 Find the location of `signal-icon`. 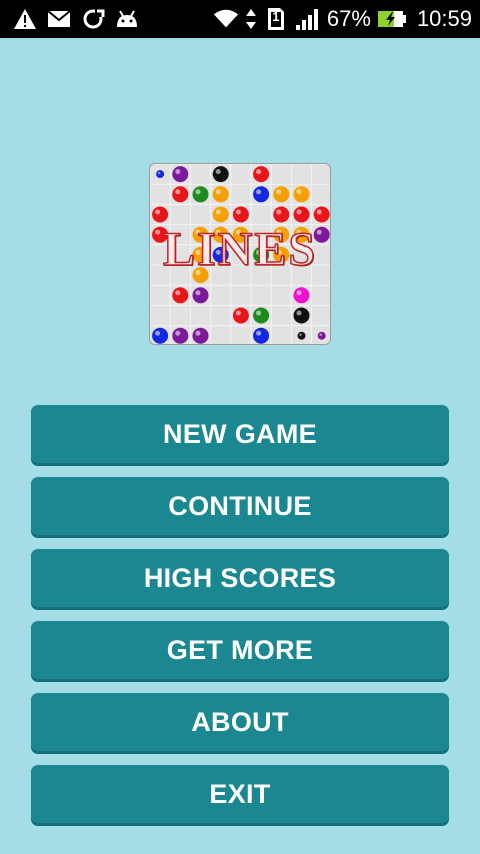

signal-icon is located at coordinates (308, 19).